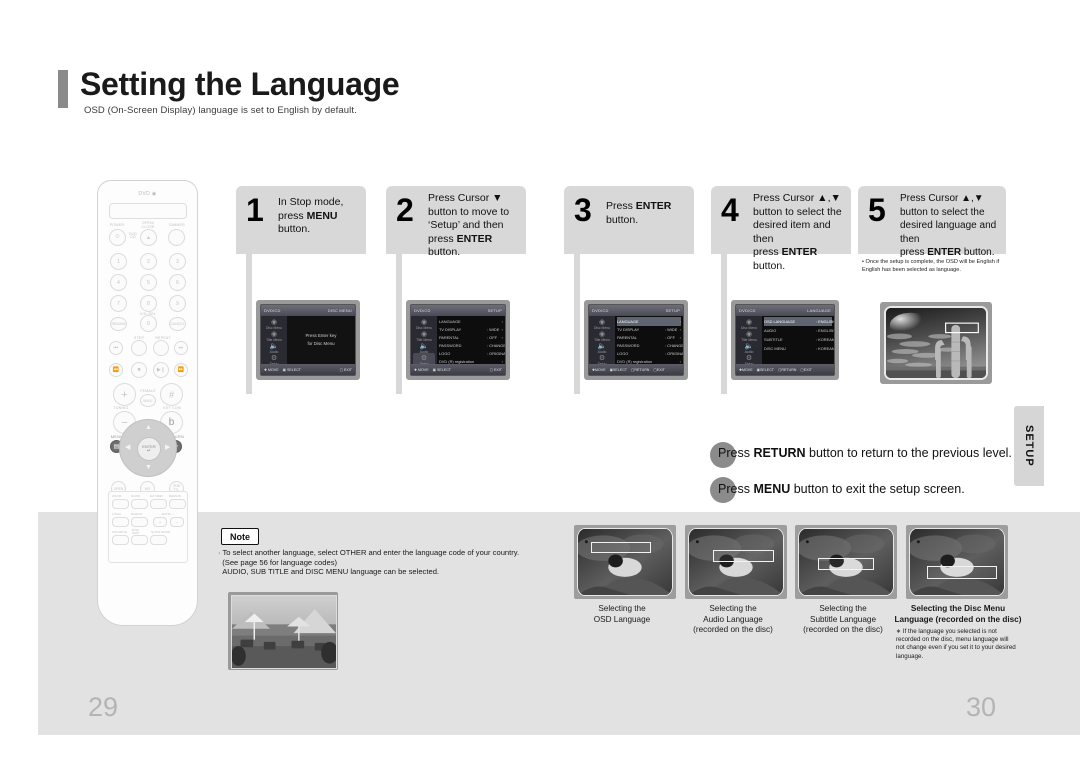  I want to click on remote-dimmer-button, so click(176, 237).